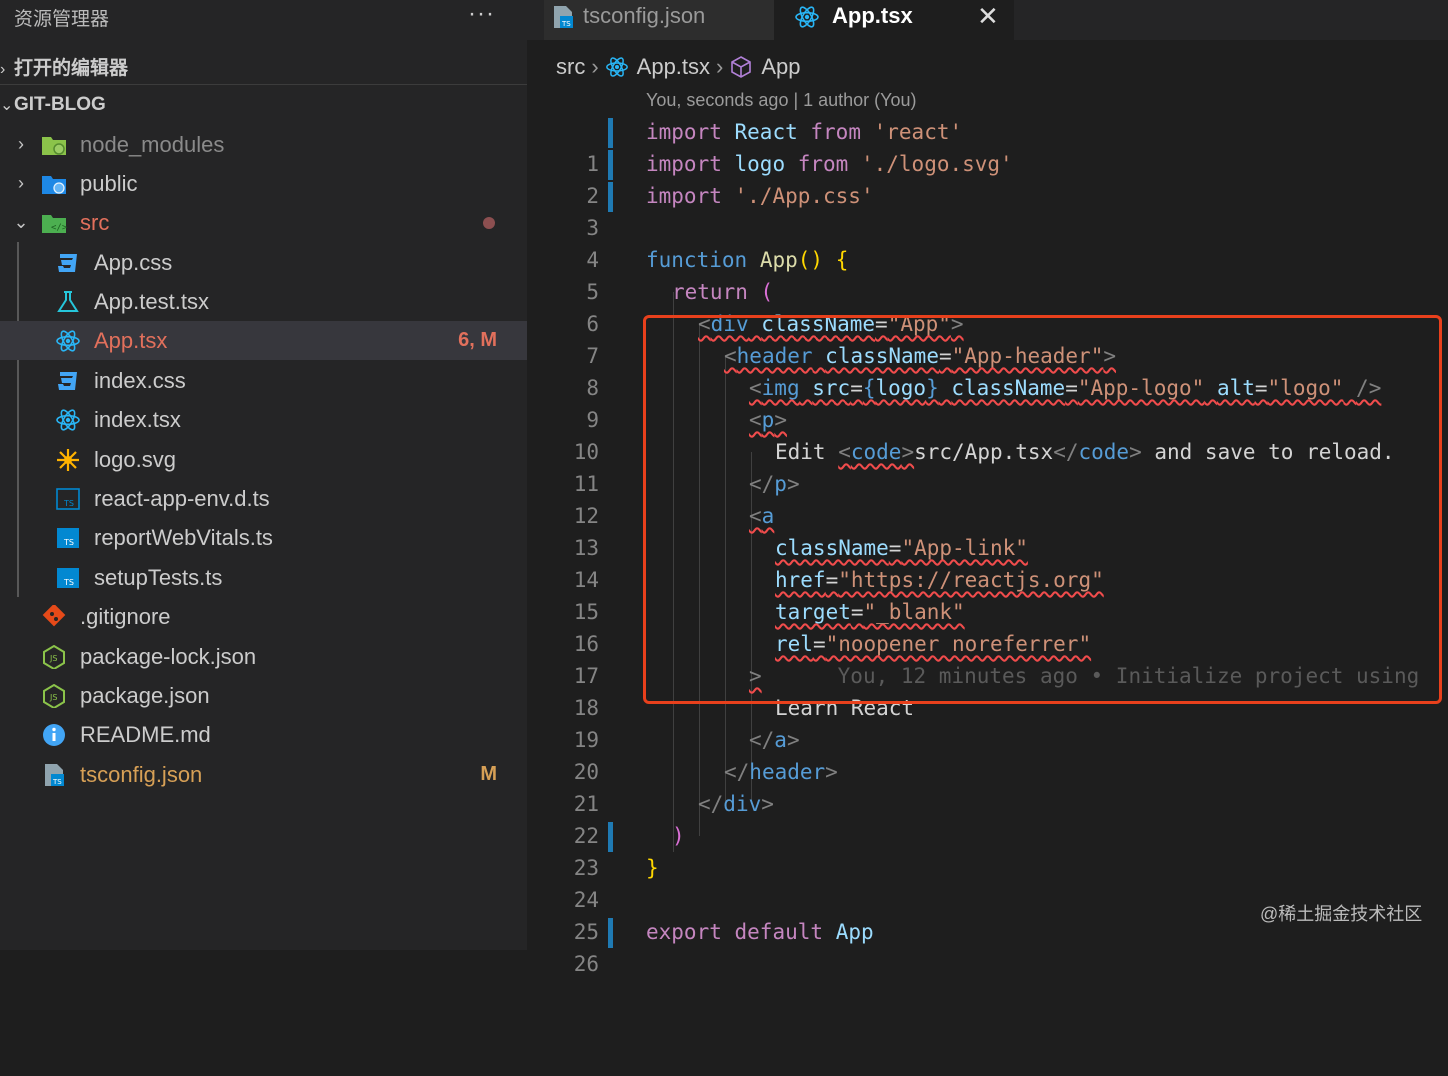 Image resolution: width=1448 pixels, height=1076 pixels. I want to click on code-line: 6 return (, so click(987, 306).